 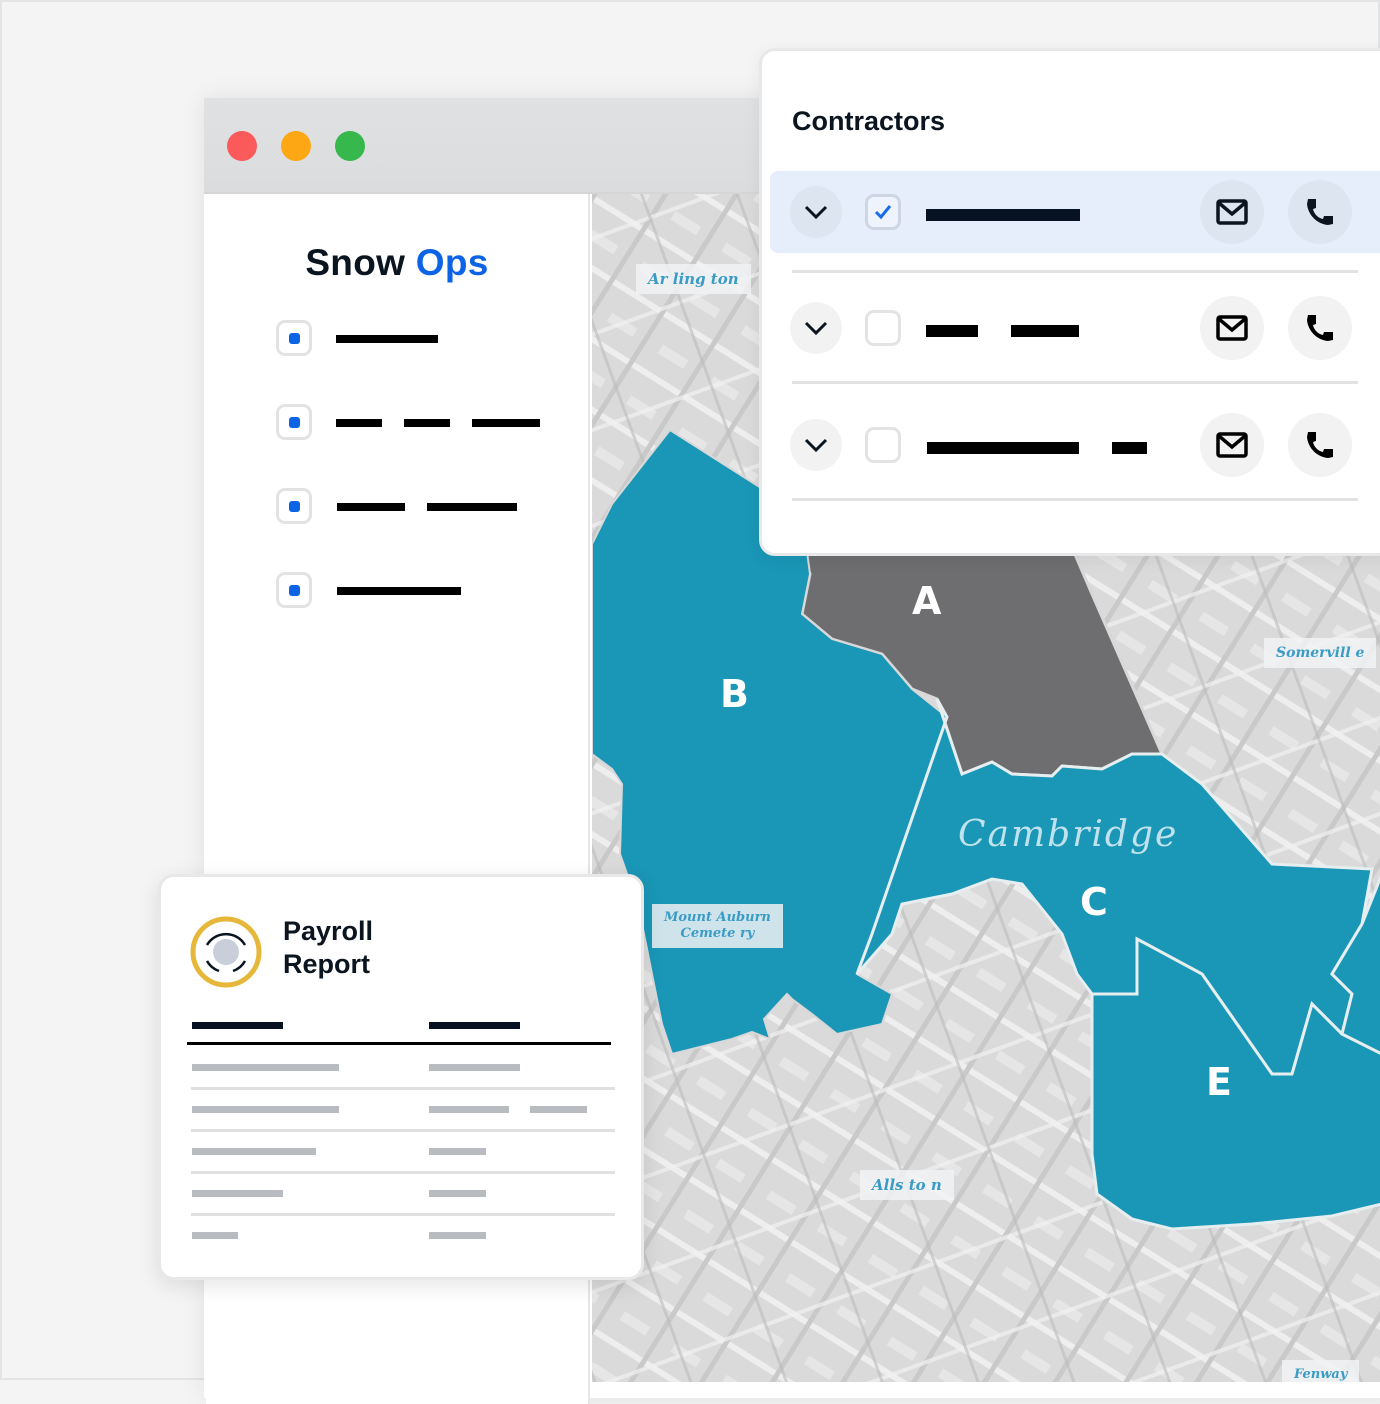 I want to click on place-label-fenway: Fenway, so click(x=1321, y=1371).